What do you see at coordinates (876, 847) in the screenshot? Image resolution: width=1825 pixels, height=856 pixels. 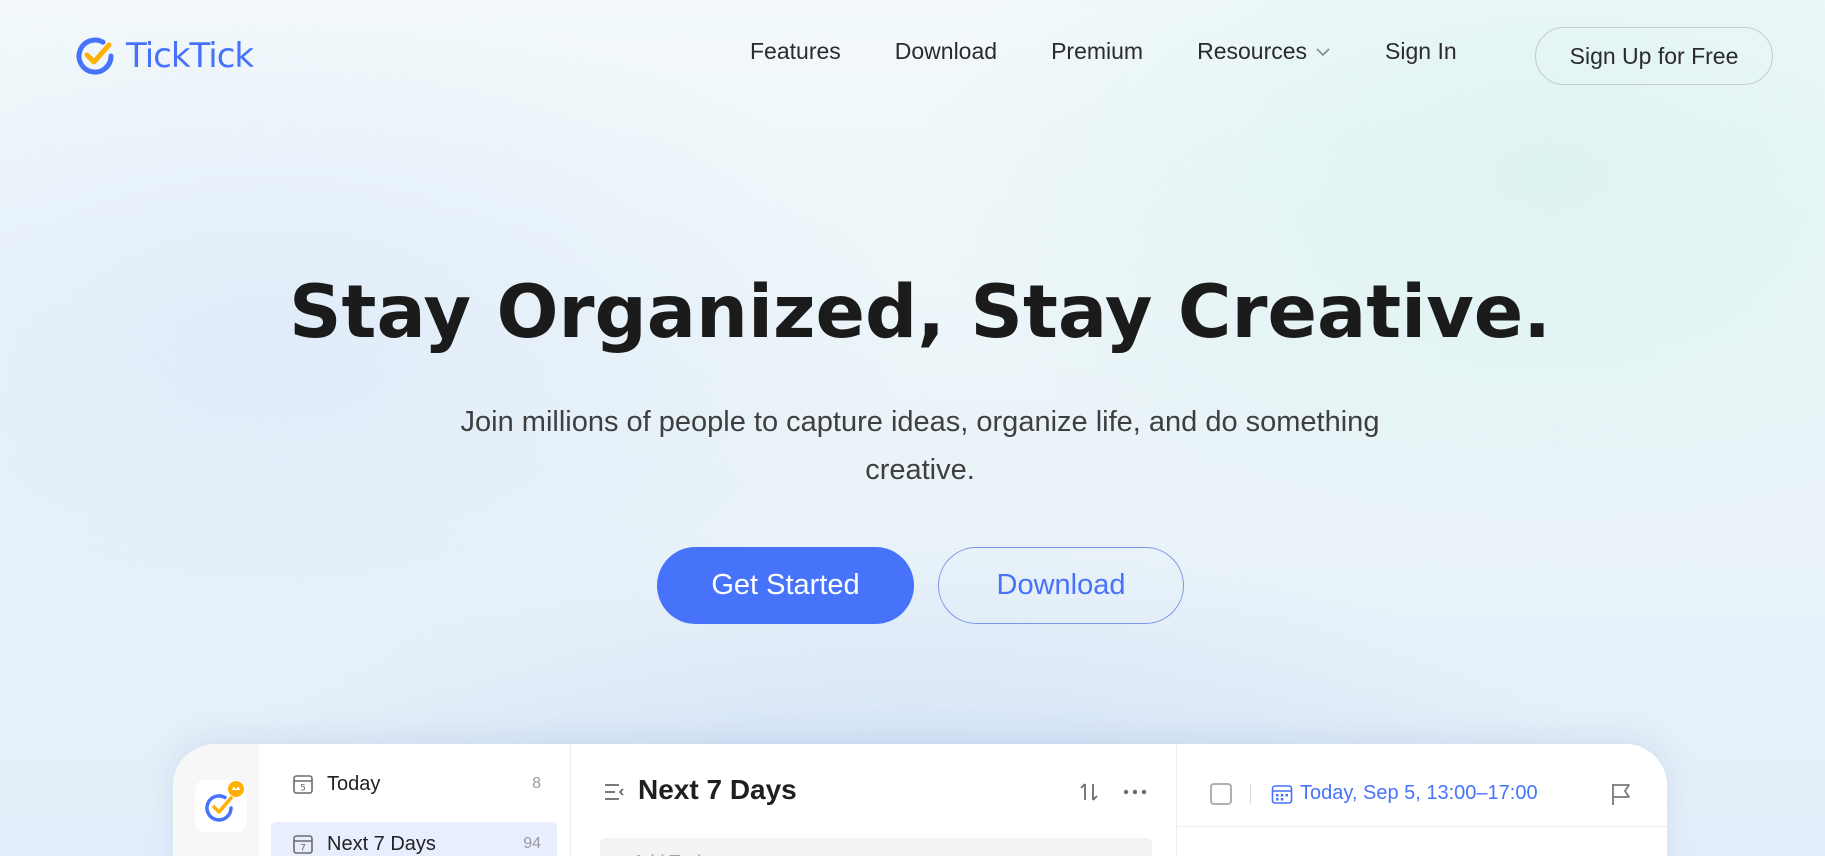 I see `add-task-input: + Add Task` at bounding box center [876, 847].